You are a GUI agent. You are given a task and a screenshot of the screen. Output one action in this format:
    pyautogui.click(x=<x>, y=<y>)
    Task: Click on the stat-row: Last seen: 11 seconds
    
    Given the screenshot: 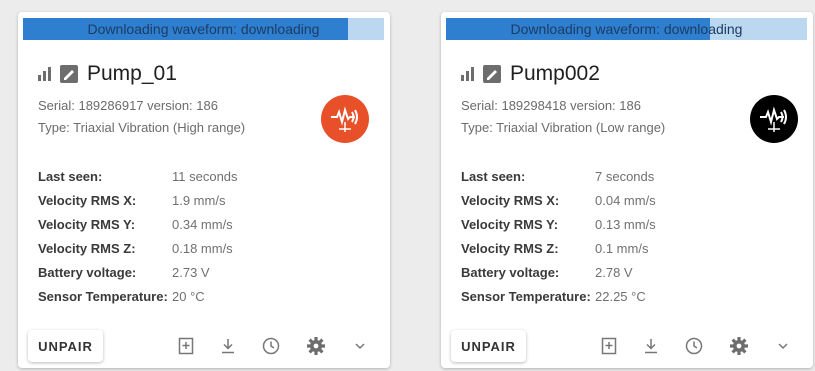 What is the action you would take?
    pyautogui.click(x=138, y=176)
    